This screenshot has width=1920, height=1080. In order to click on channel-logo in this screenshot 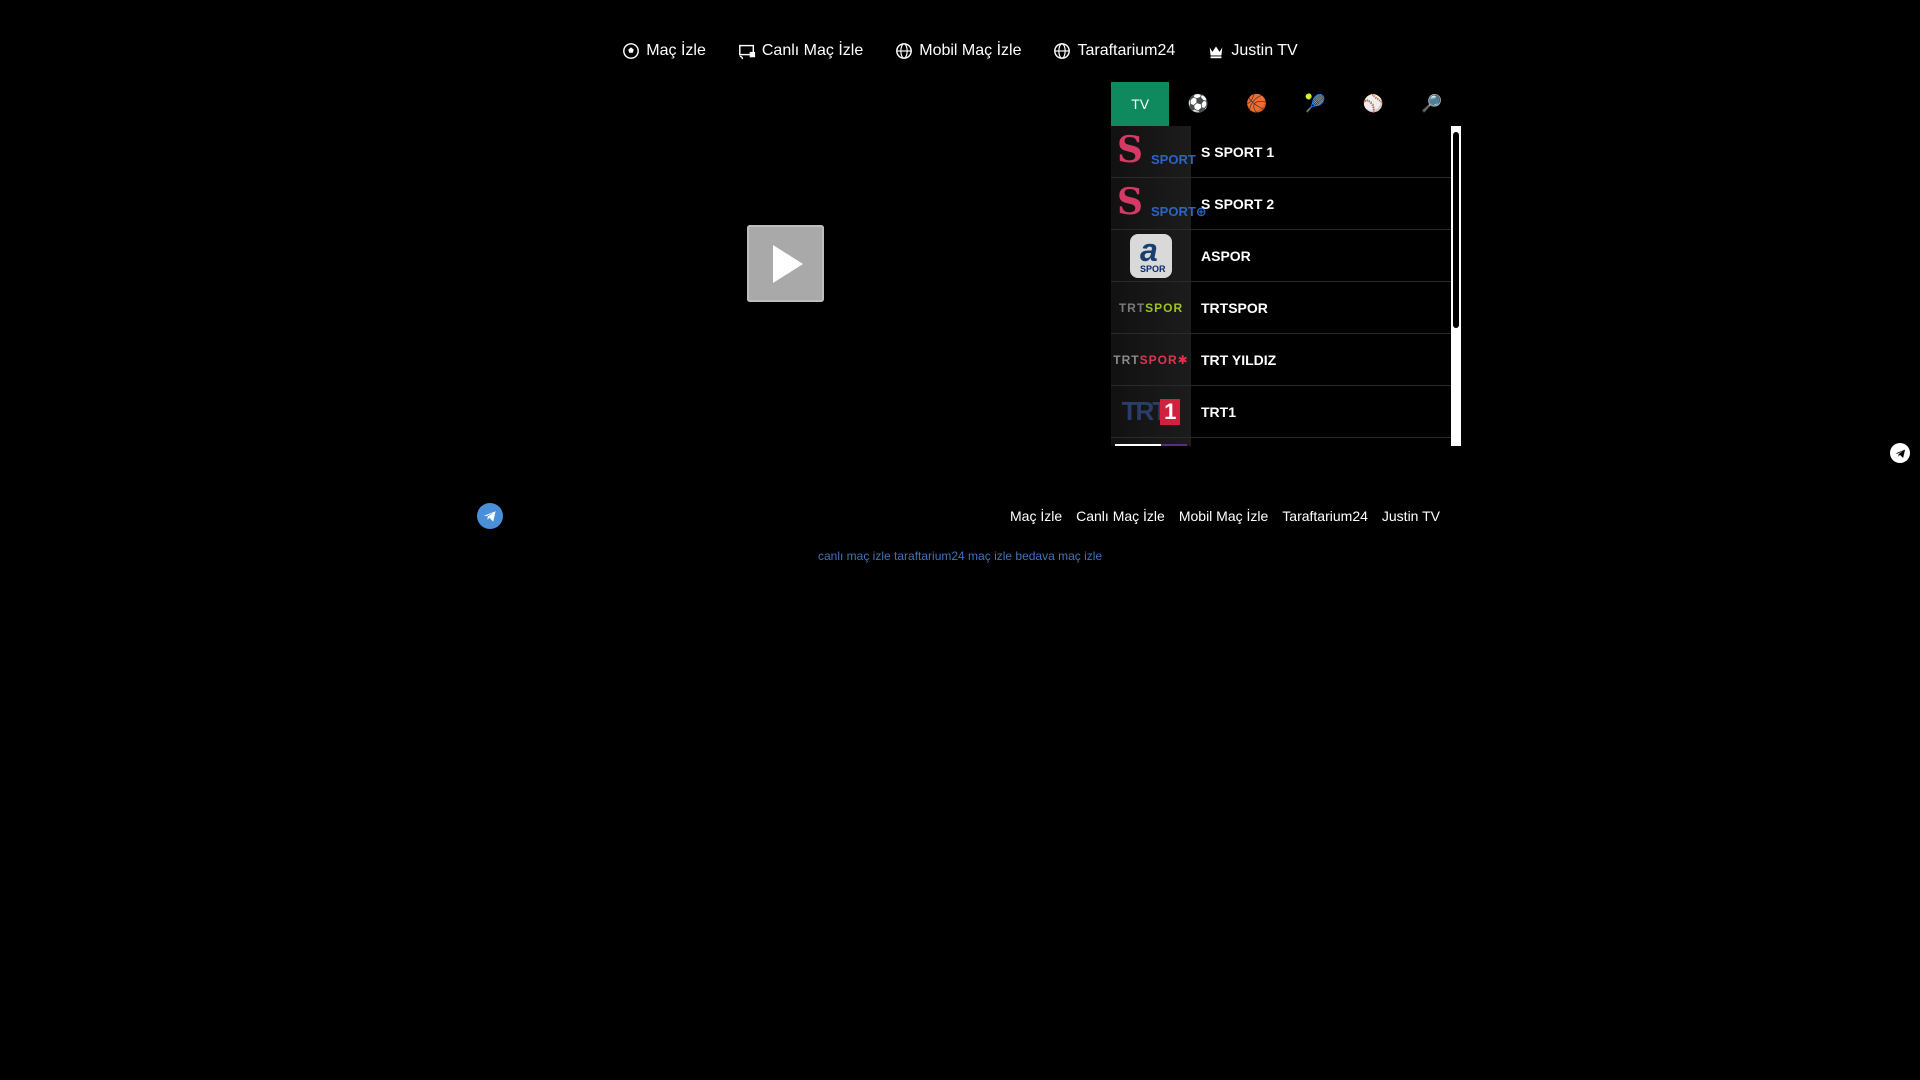, I will do `click(1151, 442)`.